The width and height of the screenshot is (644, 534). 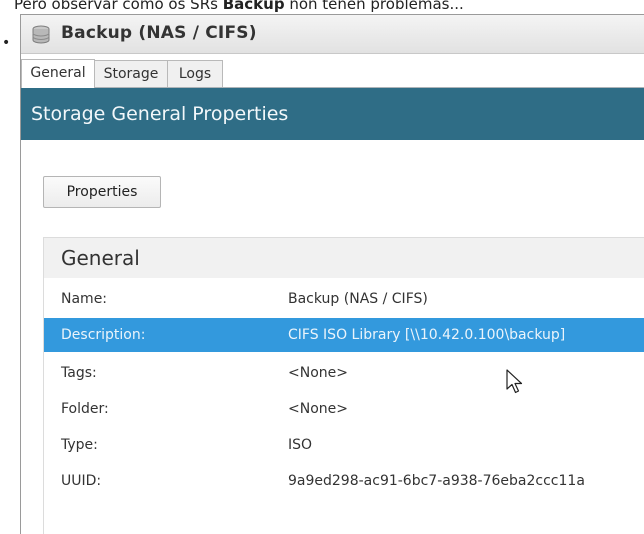 What do you see at coordinates (436, 481) in the screenshot?
I see `property-value: 9a9ed298-ac91-6bc7-a938-76eba2ccc11a` at bounding box center [436, 481].